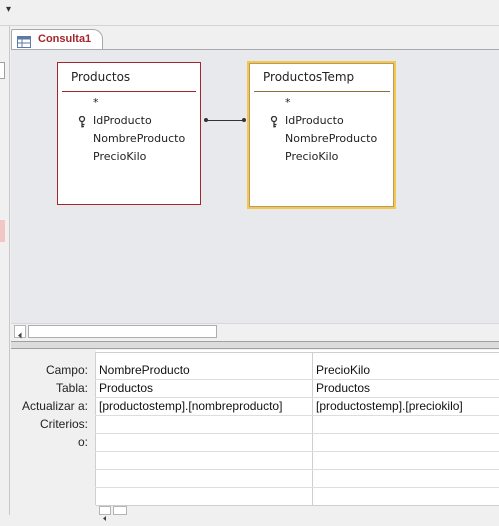 The width and height of the screenshot is (499, 526). I want to click on grid-cell-actualizar: [productostemp].[preciokilo], so click(407, 406).